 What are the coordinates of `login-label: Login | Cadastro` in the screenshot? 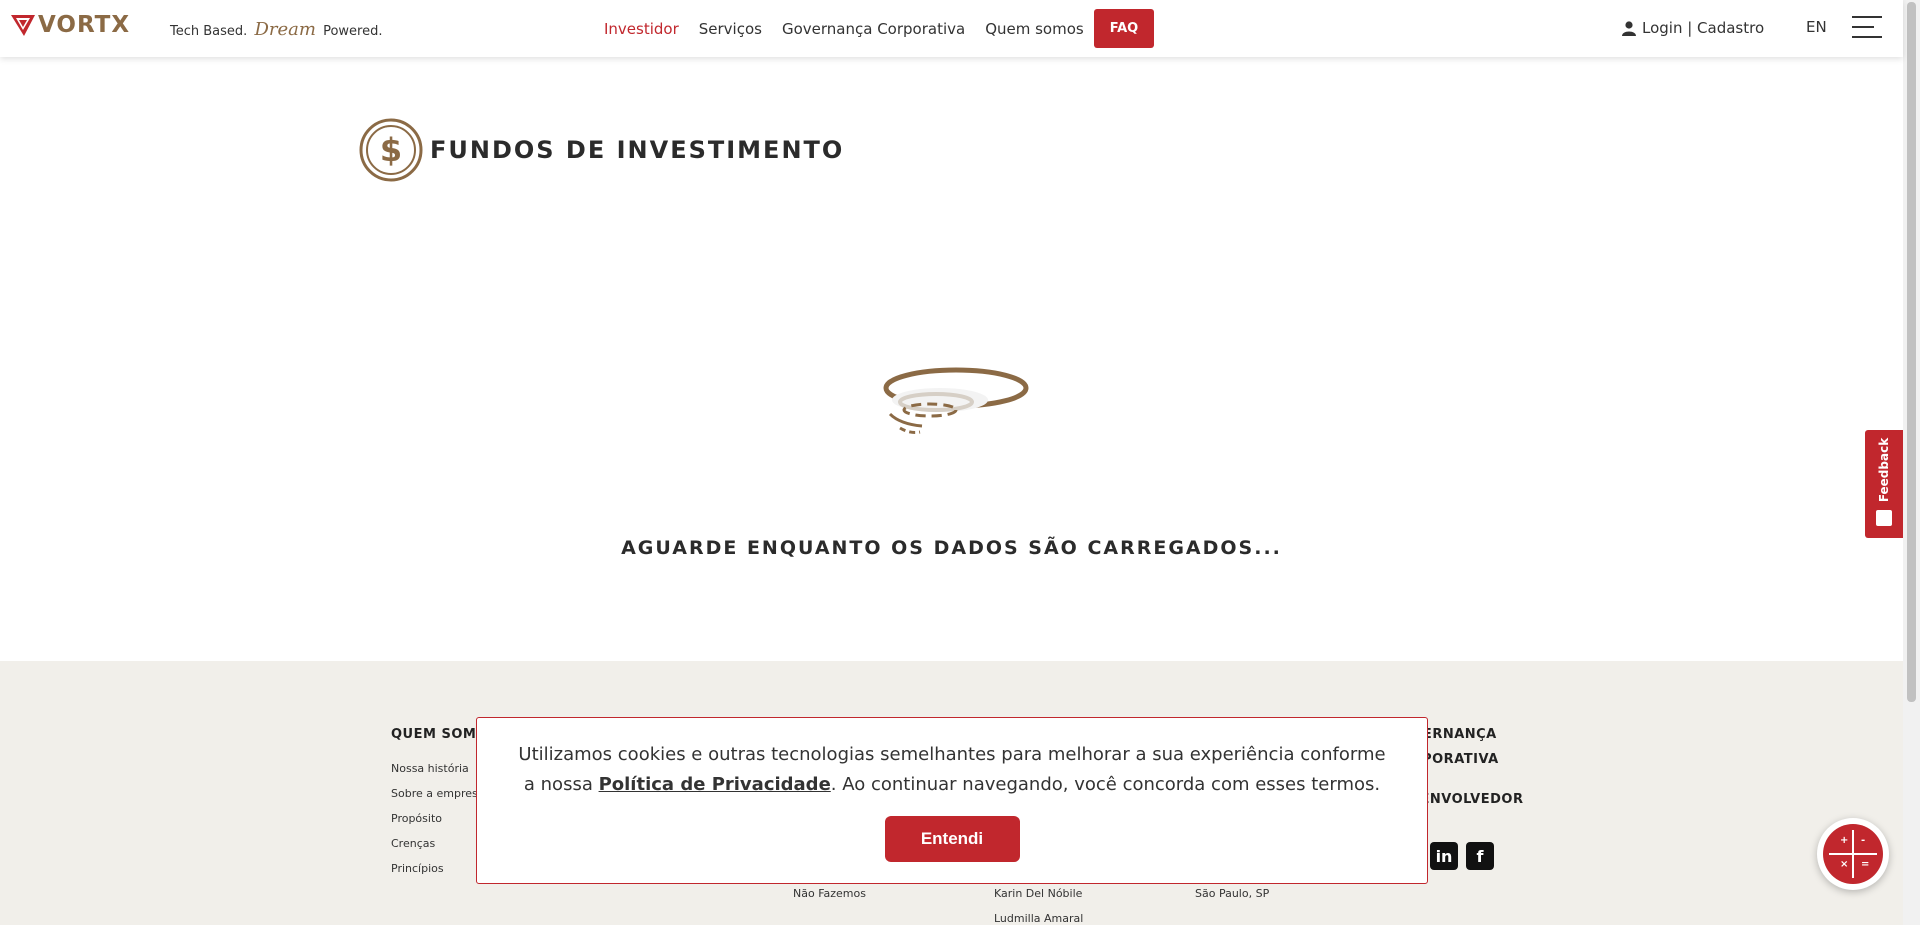 It's located at (1703, 28).